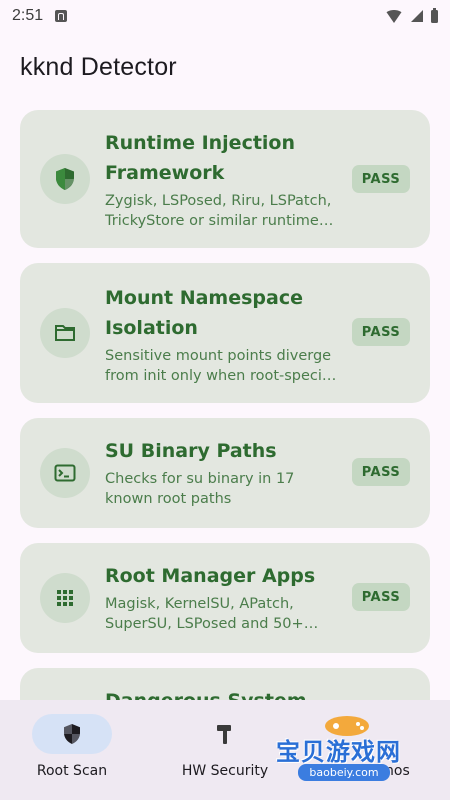  Describe the element at coordinates (200, 158) in the screenshot. I see `check-title: Runtime Injection Framework` at that location.